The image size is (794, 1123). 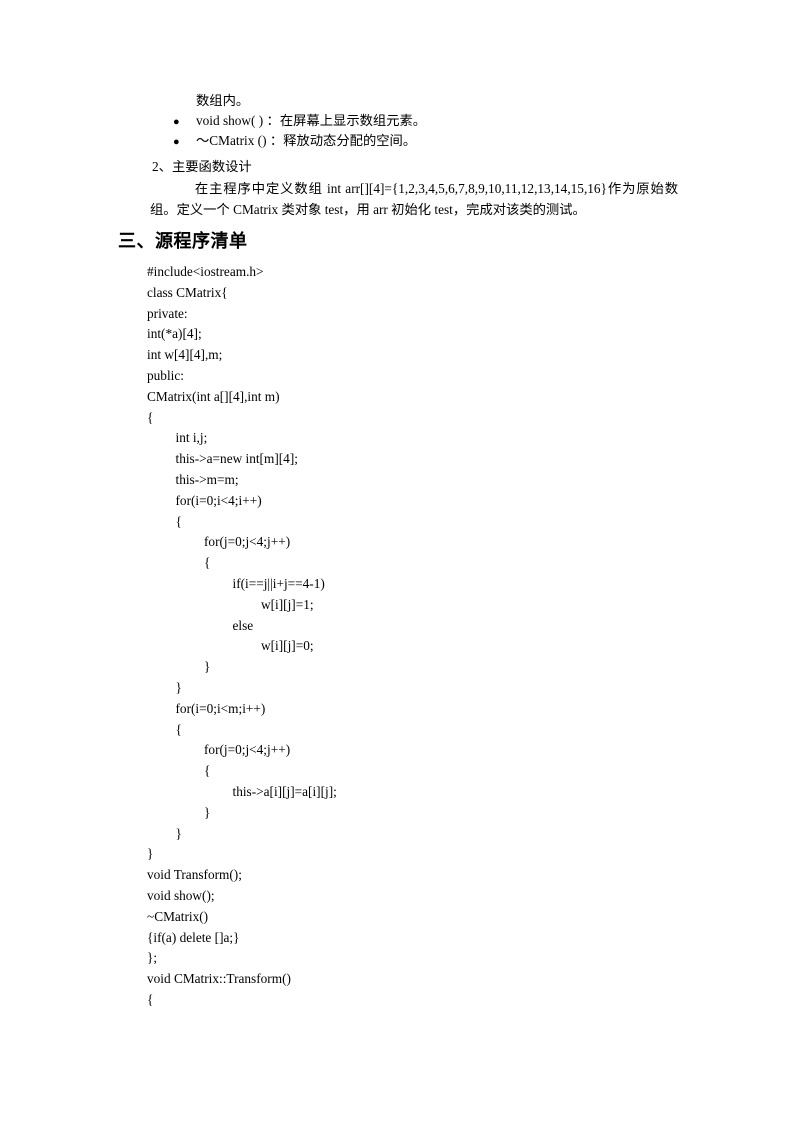 What do you see at coordinates (397, 397) in the screenshot?
I see `code-line: CMatrix(int a[][4],int m)` at bounding box center [397, 397].